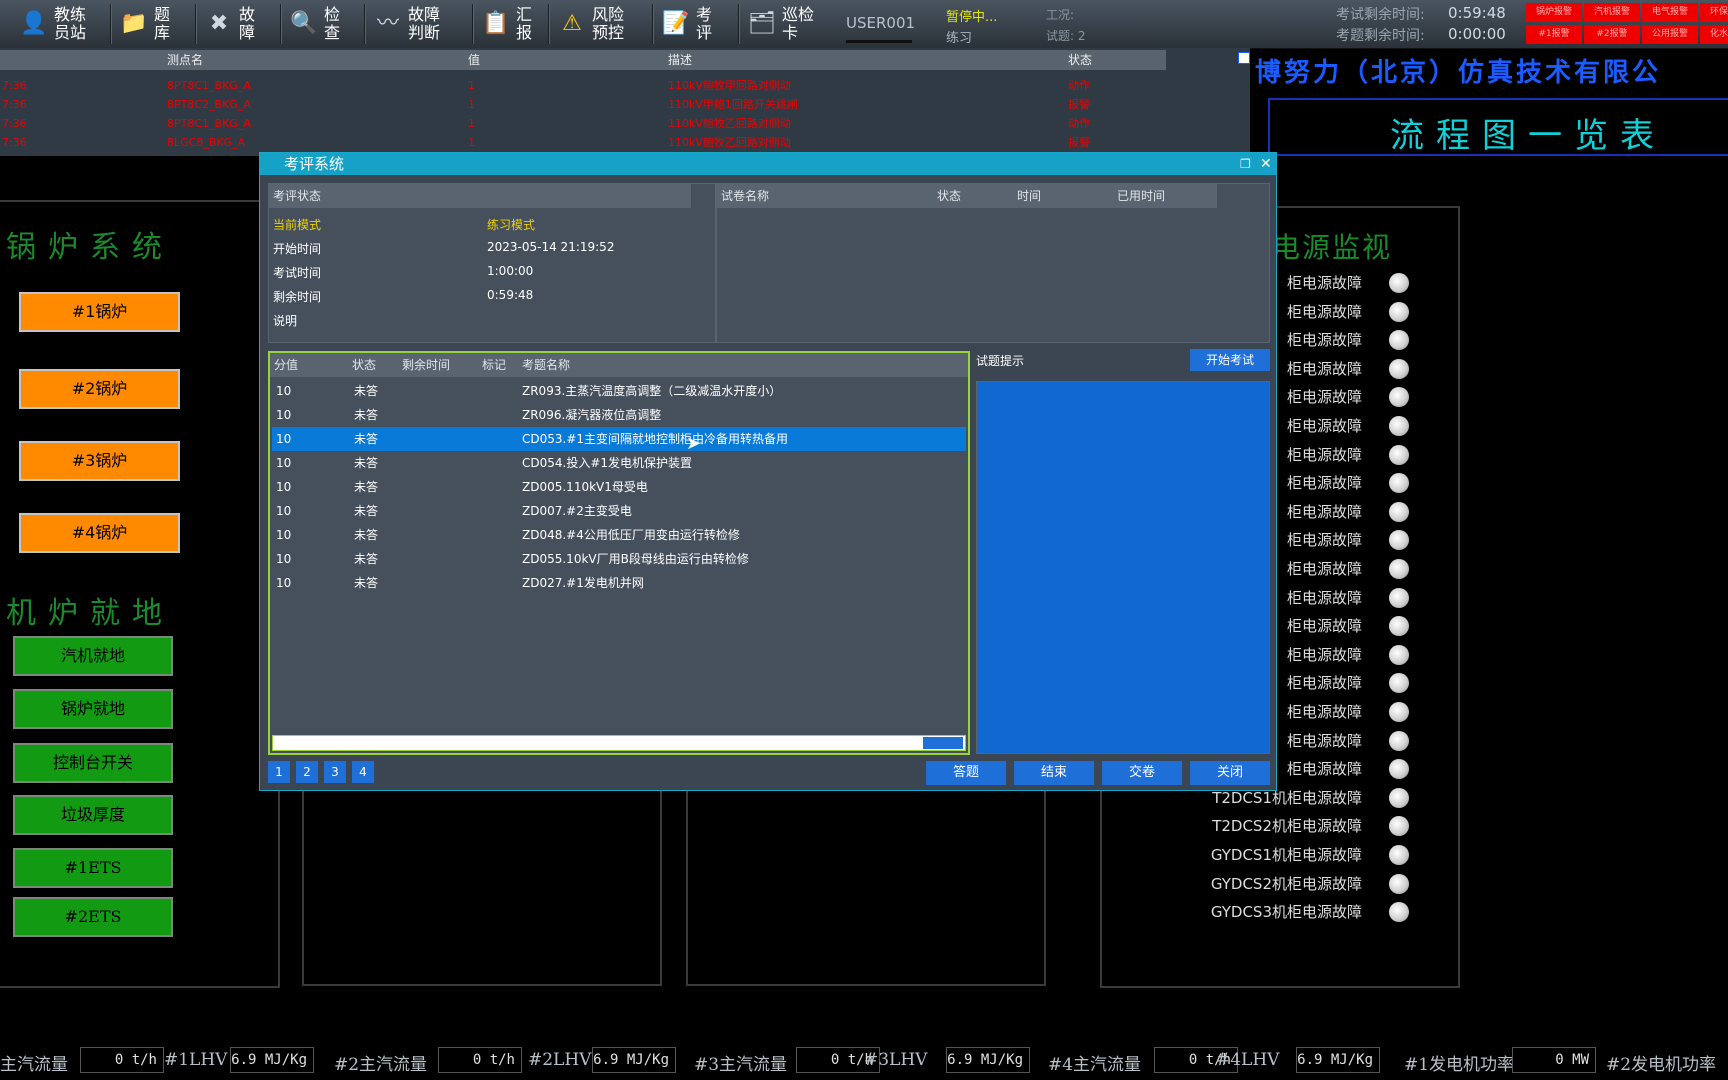 The width and height of the screenshot is (1728, 1080). I want to click on work-condition-label: 工况:, so click(1060, 15).